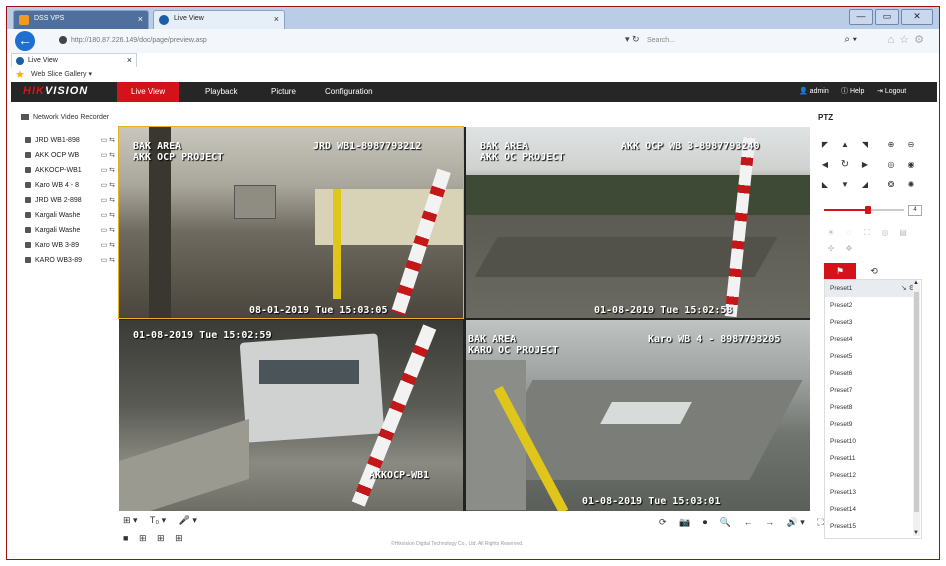 The image size is (946, 566). What do you see at coordinates (291, 415) in the screenshot?
I see `video-tile-akkocp-wb1: 01-08-2019 Tue 15:02:59 AKKOCP-WB1` at bounding box center [291, 415].